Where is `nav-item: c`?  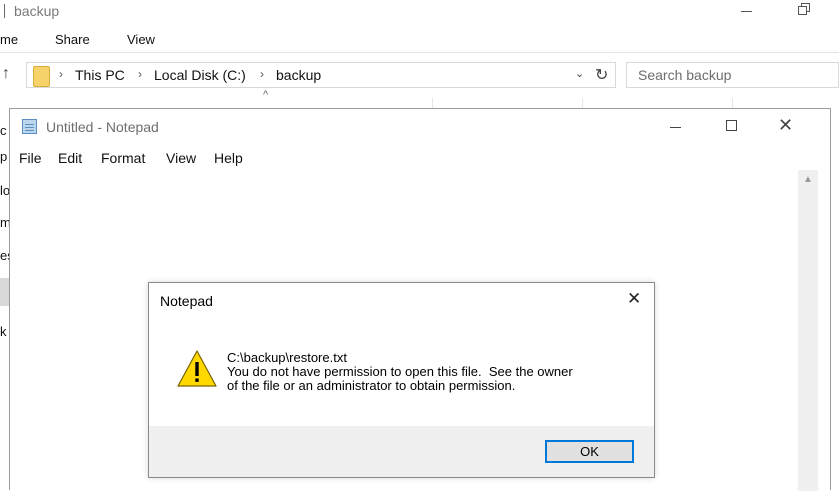
nav-item: c is located at coordinates (3, 130).